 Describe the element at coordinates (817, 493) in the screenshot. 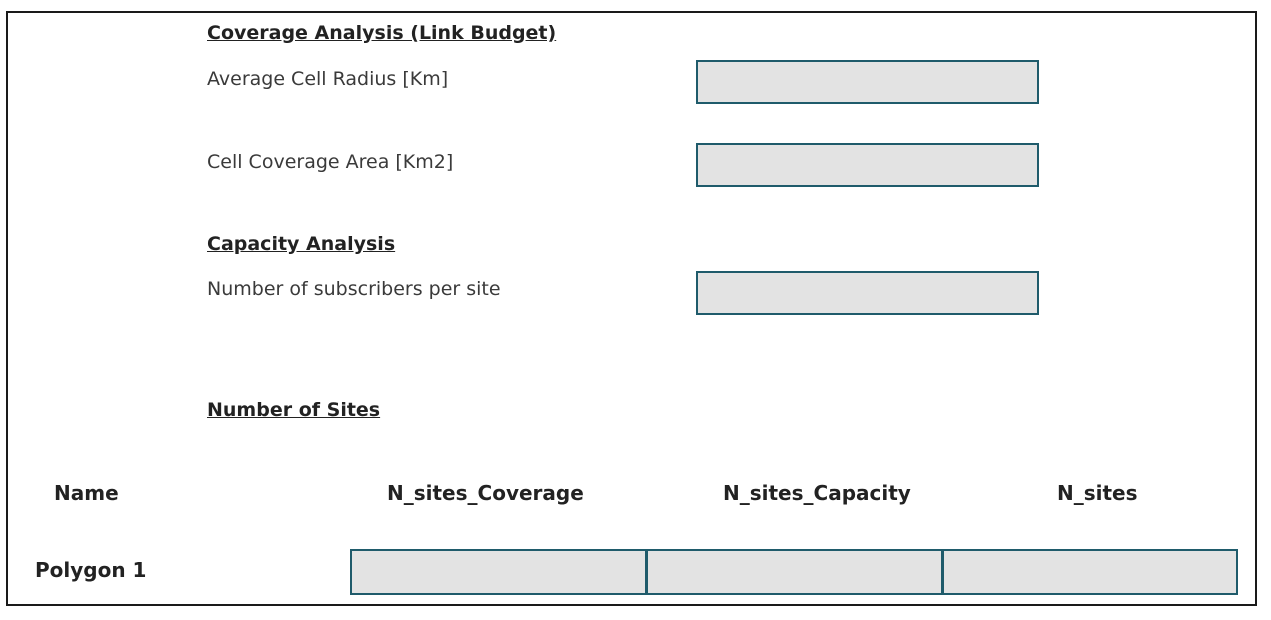

I see `column-header-n-sites-capacity: N_sites_Capacity` at that location.